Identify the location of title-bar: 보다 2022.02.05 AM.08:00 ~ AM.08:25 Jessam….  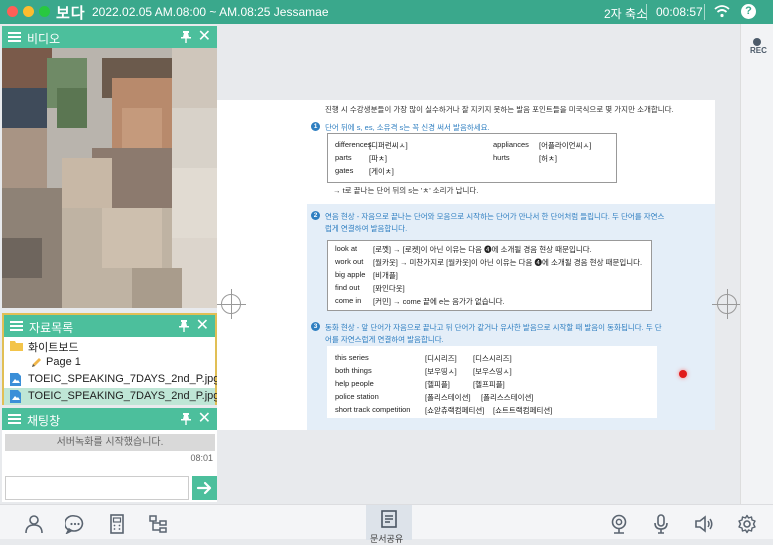
(386, 12).